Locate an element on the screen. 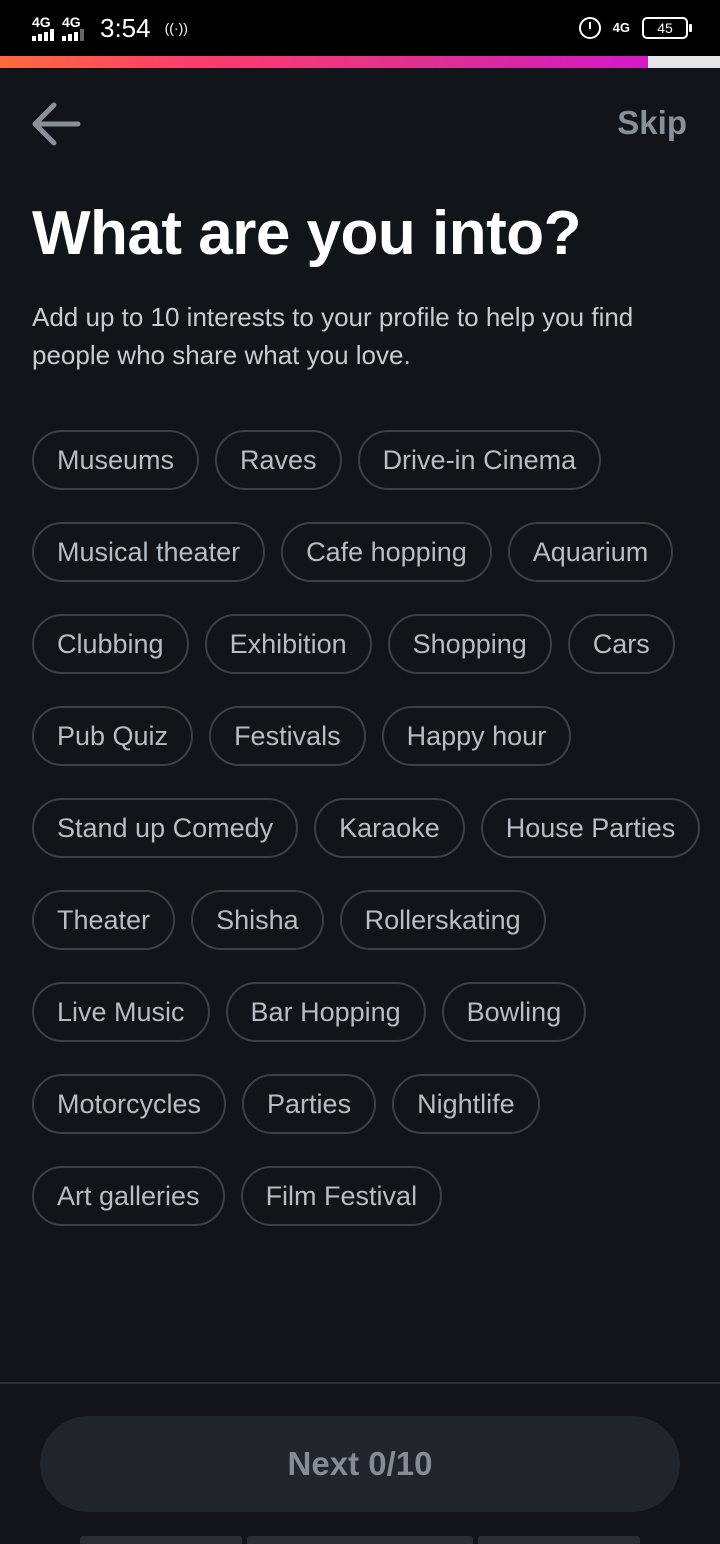 Image resolution: width=720 pixels, height=1544 pixels. interest-chip: Shopping is located at coordinates (469, 644).